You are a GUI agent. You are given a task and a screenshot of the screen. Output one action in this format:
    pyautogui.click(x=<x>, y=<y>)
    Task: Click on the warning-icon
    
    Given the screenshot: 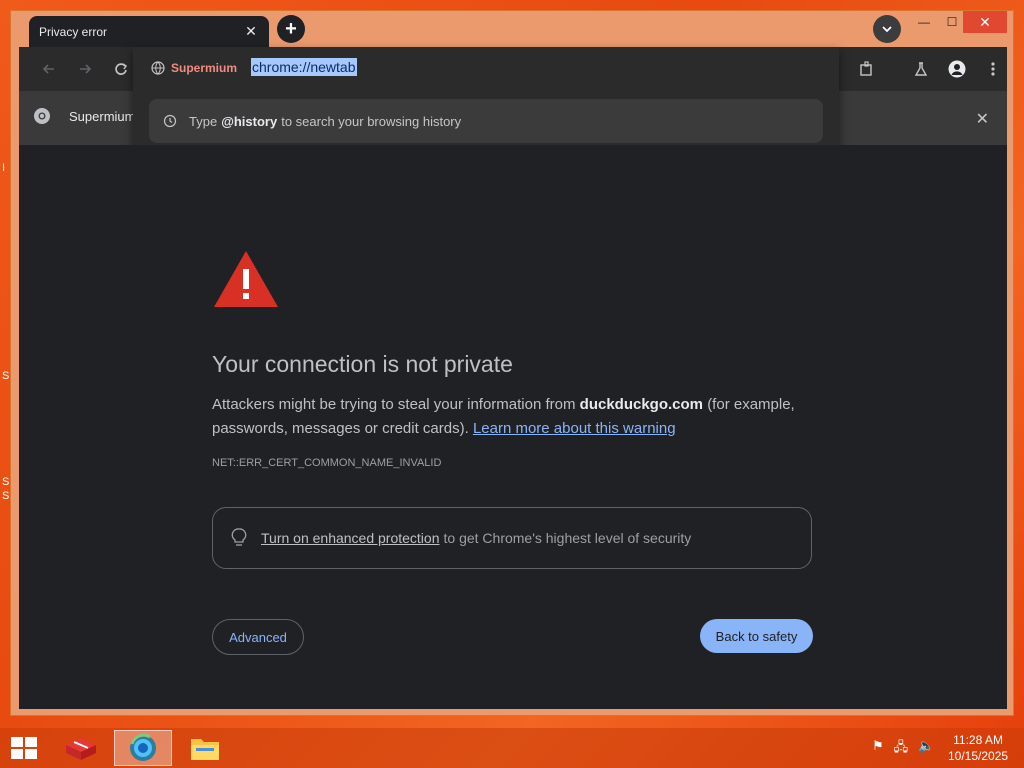 What is the action you would take?
    pyautogui.click(x=246, y=279)
    